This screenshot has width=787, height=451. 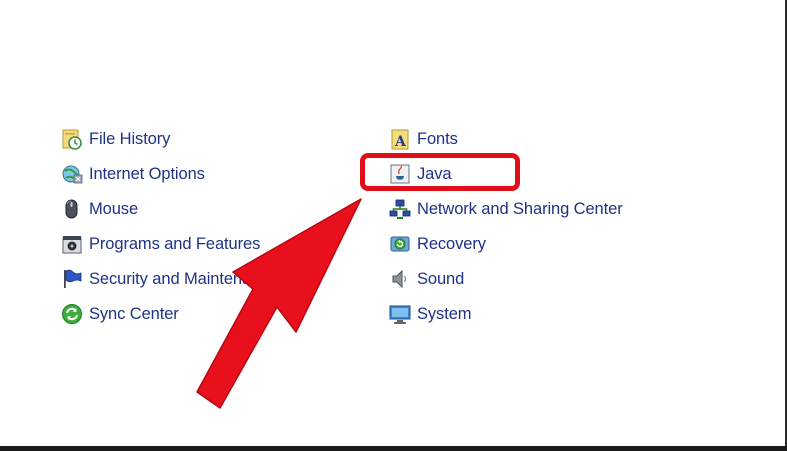 What do you see at coordinates (400, 314) in the screenshot?
I see `system-icon` at bounding box center [400, 314].